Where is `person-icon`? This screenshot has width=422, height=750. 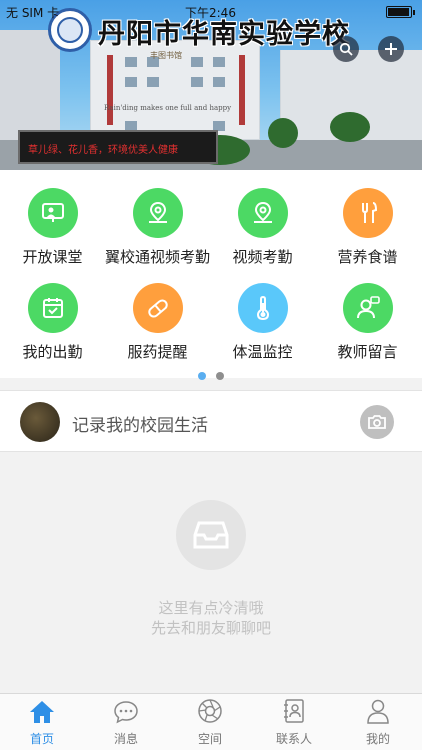
person-icon is located at coordinates (378, 709).